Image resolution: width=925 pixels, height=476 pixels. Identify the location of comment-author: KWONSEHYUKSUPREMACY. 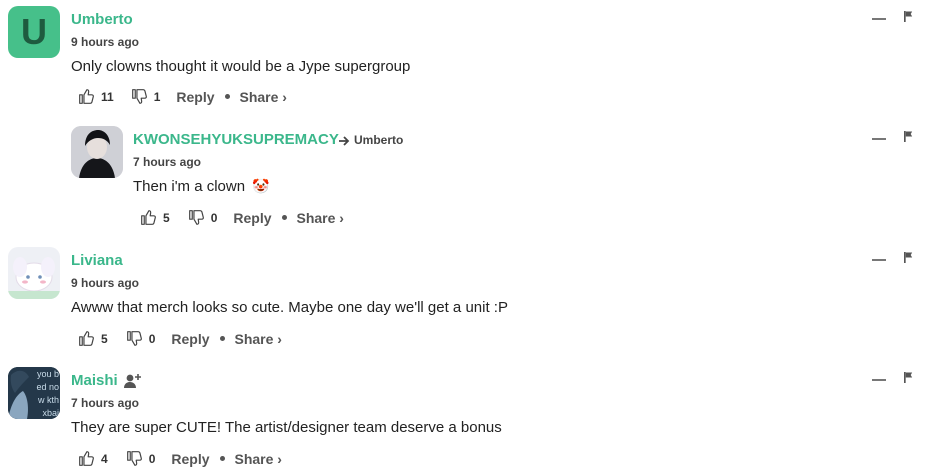
(236, 139).